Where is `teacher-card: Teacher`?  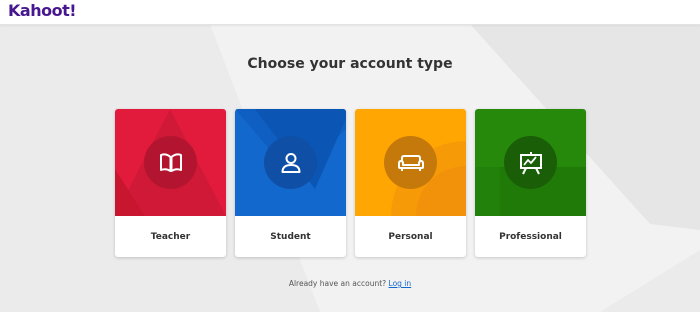
teacher-card: Teacher is located at coordinates (170, 183).